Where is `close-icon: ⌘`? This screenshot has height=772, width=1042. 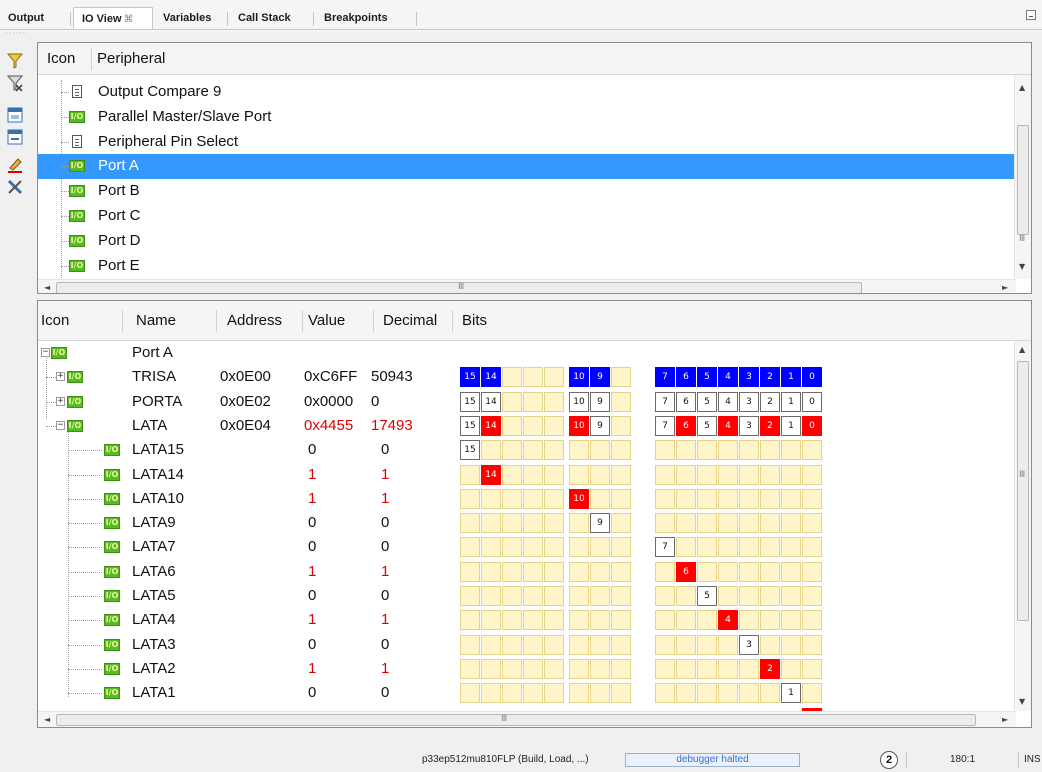 close-icon: ⌘ is located at coordinates (129, 19).